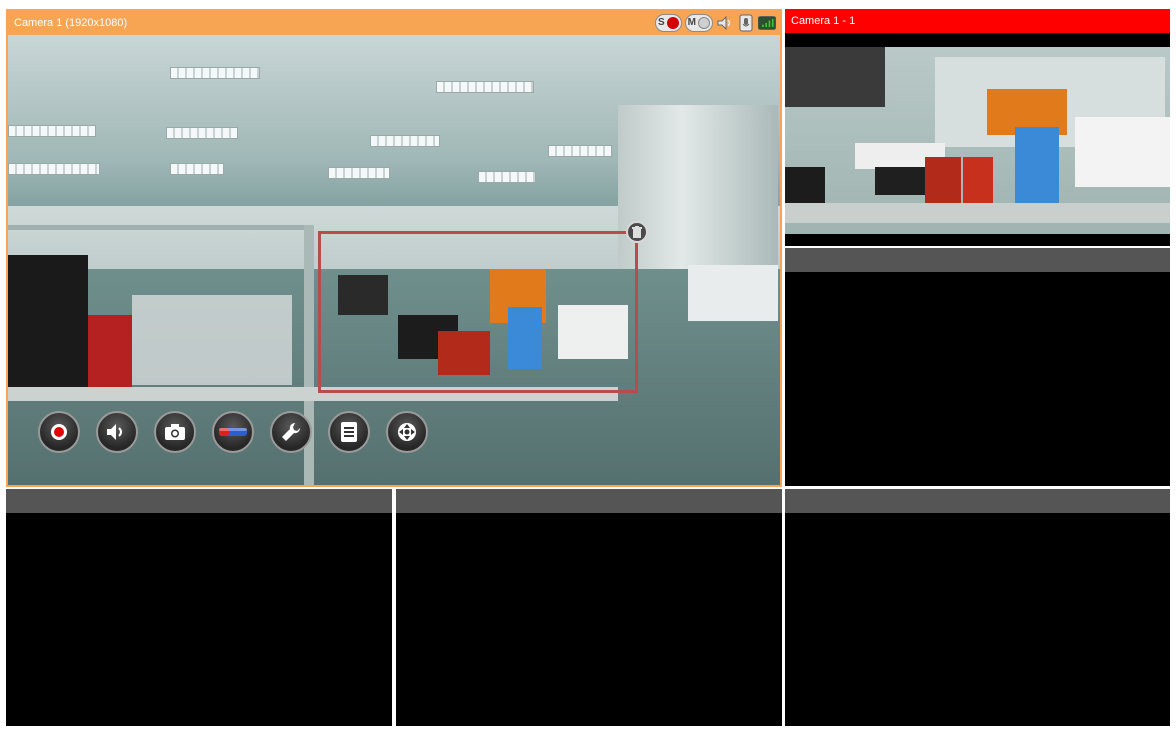  Describe the element at coordinates (71, 23) in the screenshot. I see `camera-title: Camera 1 (1920x1080)` at that location.